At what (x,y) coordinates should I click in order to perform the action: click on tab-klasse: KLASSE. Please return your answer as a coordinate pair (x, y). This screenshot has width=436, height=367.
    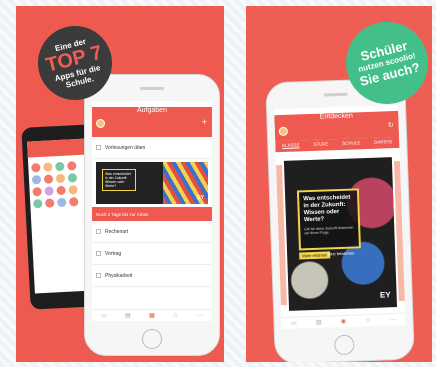
    Looking at the image, I should click on (291, 145).